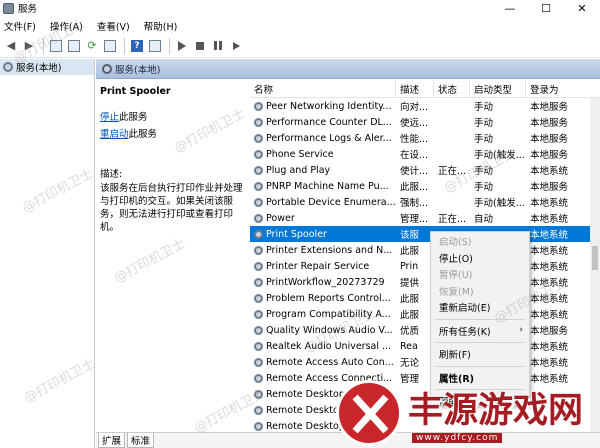 The height and width of the screenshot is (448, 600). Describe the element at coordinates (455, 356) in the screenshot. I see `context-menu-item-label: 刷新(F)` at that location.